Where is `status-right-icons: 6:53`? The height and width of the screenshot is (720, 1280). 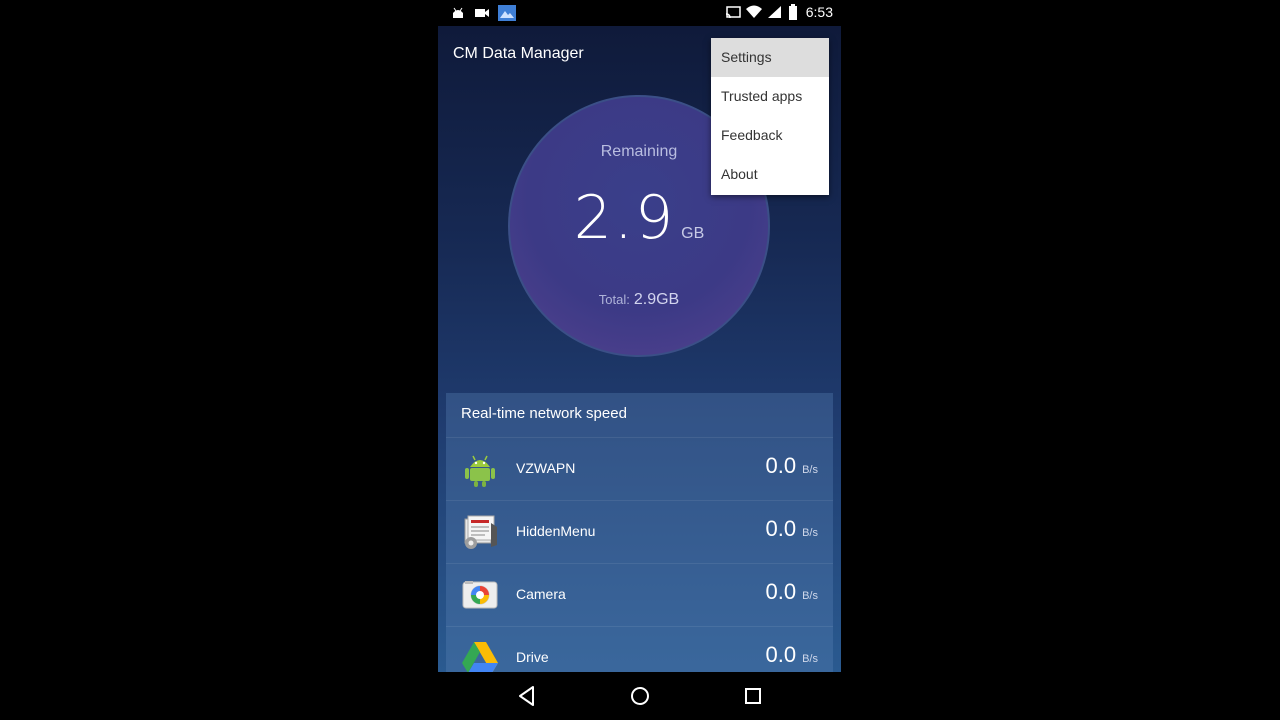
status-right-icons: 6:53 is located at coordinates (779, 12).